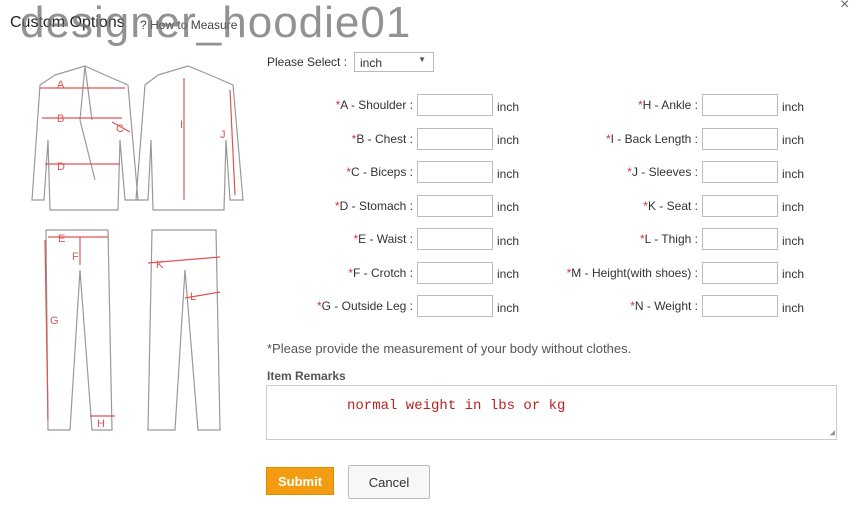  What do you see at coordinates (381, 172) in the screenshot?
I see `field-label-text: C - Biceps :` at bounding box center [381, 172].